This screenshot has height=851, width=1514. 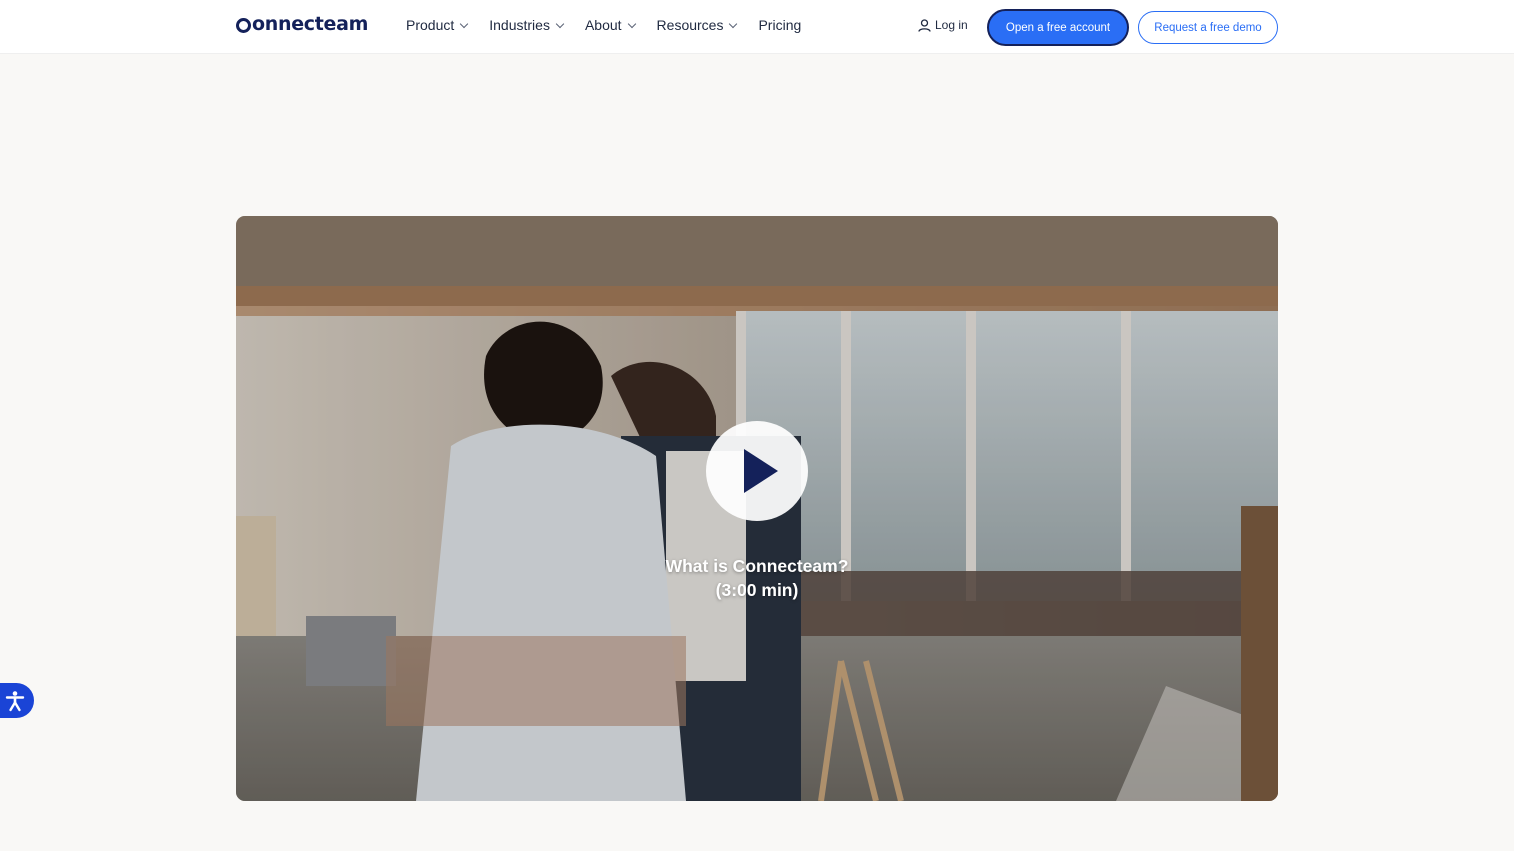 What do you see at coordinates (757, 566) in the screenshot?
I see `video-title: What is Connecteam?` at bounding box center [757, 566].